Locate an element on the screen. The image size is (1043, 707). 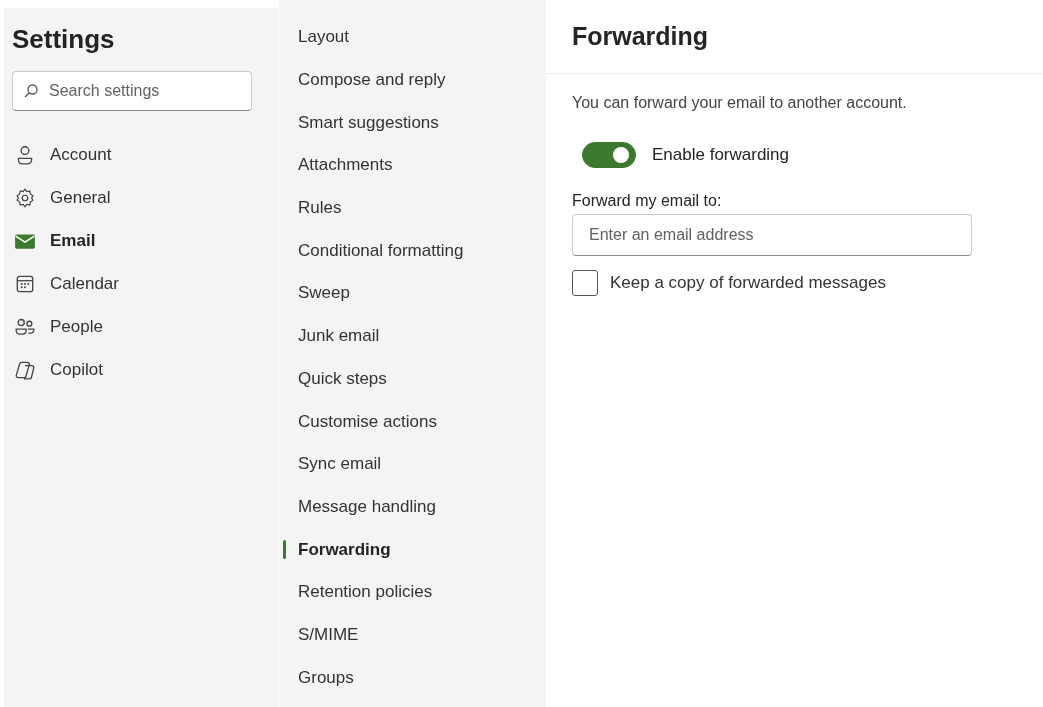
checkbox is located at coordinates (585, 283).